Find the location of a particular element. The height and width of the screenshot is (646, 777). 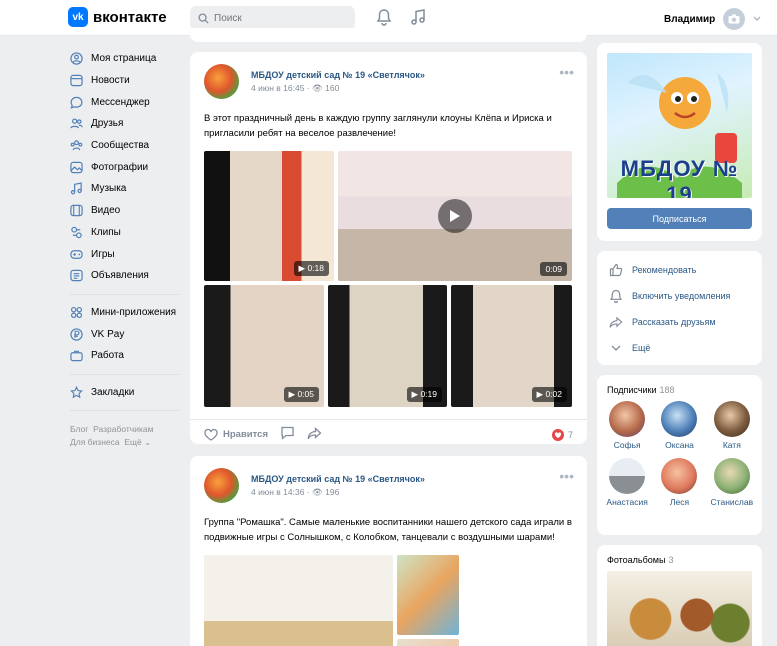

star-icon is located at coordinates (76, 392).